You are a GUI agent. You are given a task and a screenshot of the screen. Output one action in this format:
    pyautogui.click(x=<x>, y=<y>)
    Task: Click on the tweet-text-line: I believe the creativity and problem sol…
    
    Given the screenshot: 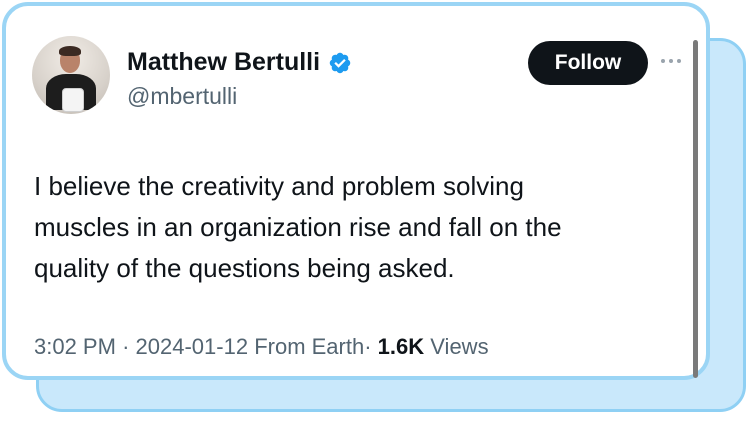 What is the action you would take?
    pyautogui.click(x=279, y=186)
    